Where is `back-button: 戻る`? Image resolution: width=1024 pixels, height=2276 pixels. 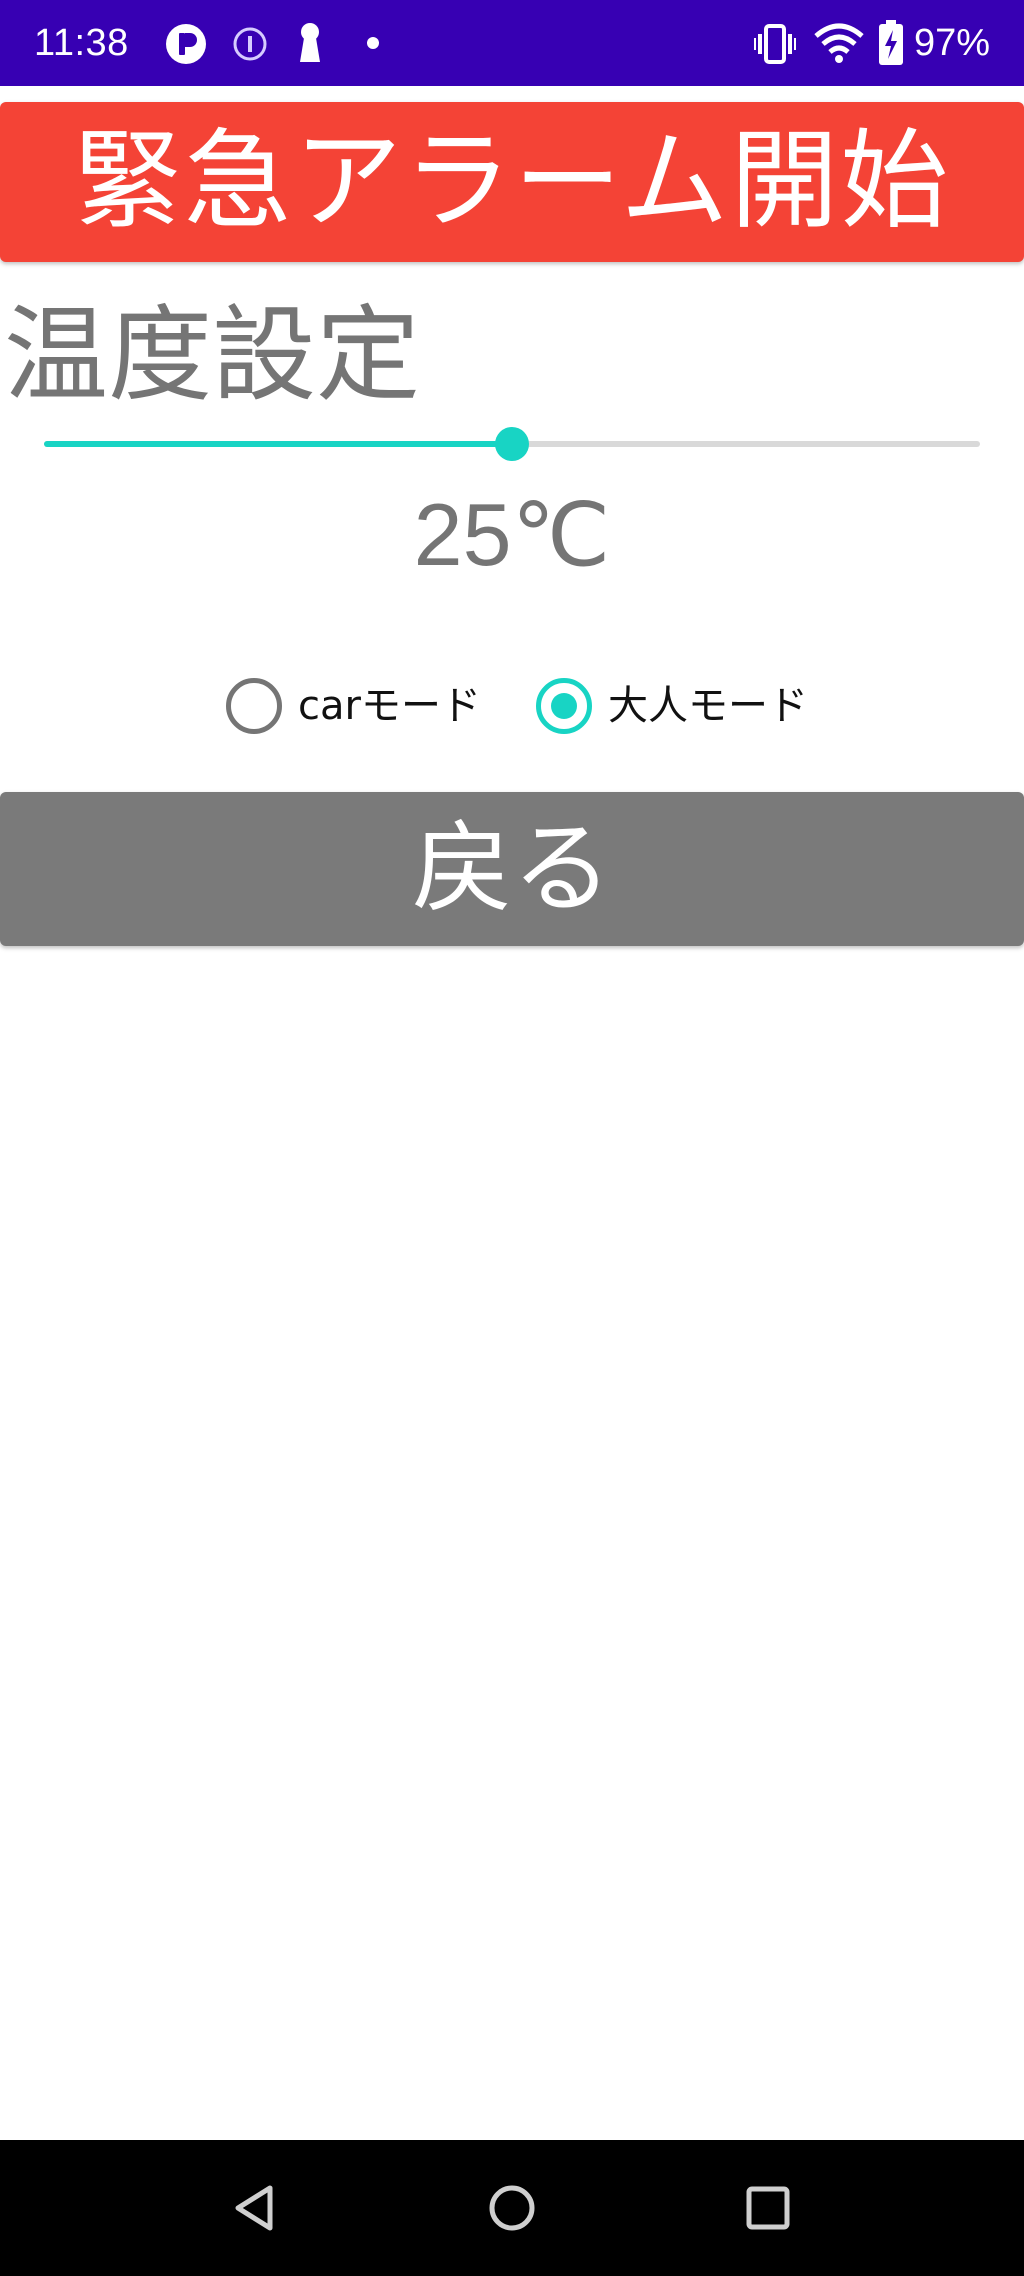 back-button: 戻る is located at coordinates (512, 869).